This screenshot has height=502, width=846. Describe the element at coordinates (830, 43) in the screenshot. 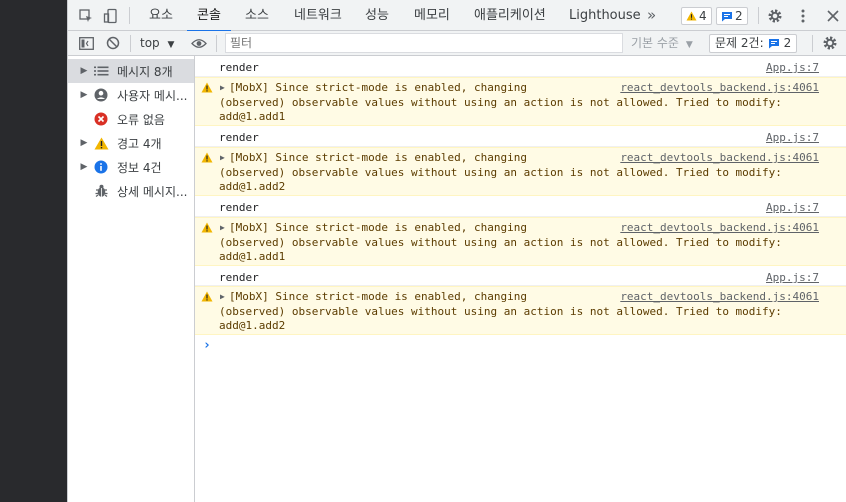

I see `console-settings-gear-icon` at that location.